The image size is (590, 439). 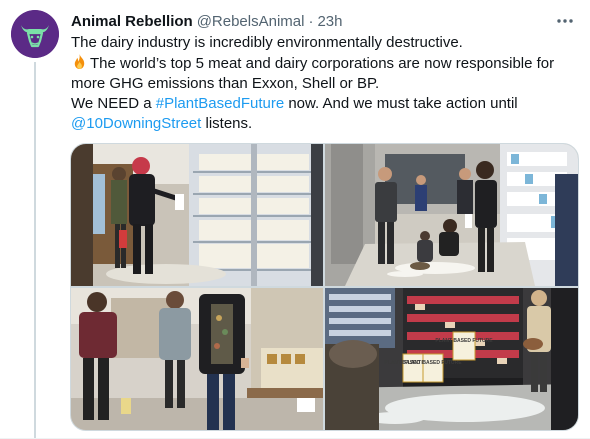 I want to click on hashtag-link: #PlantBasedFuture, so click(x=220, y=103).